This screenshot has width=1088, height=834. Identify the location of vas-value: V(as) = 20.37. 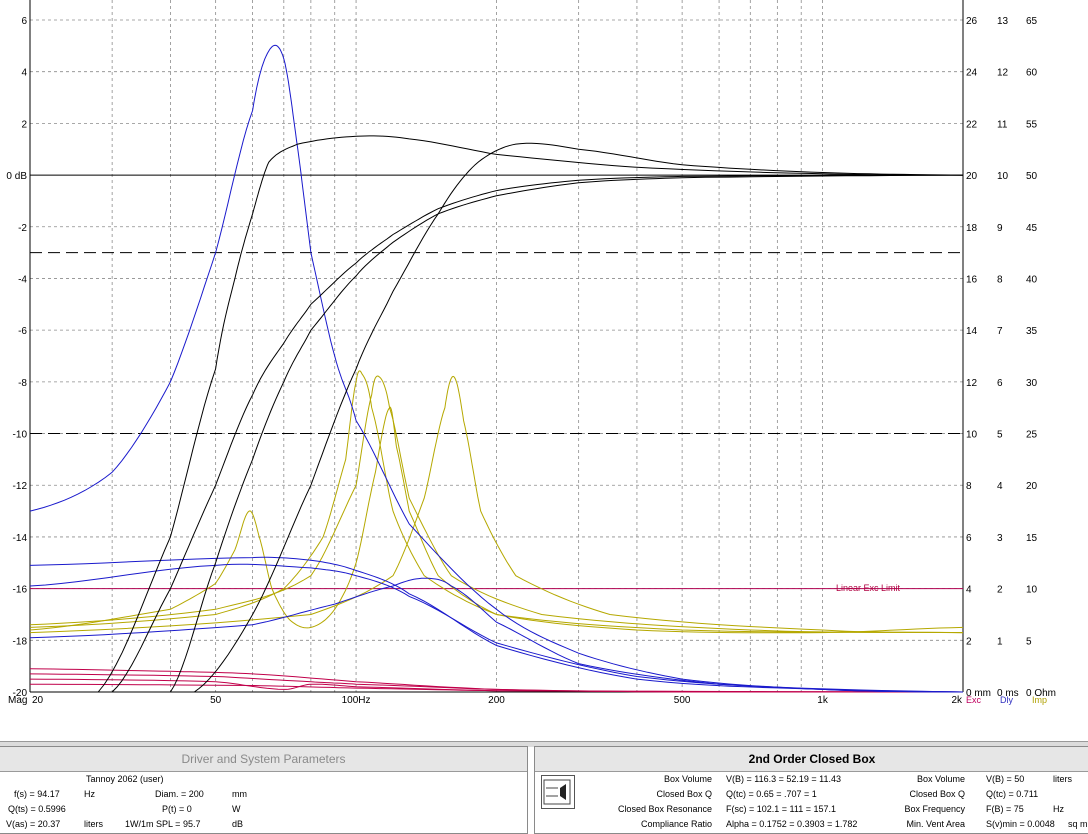
(33, 824).